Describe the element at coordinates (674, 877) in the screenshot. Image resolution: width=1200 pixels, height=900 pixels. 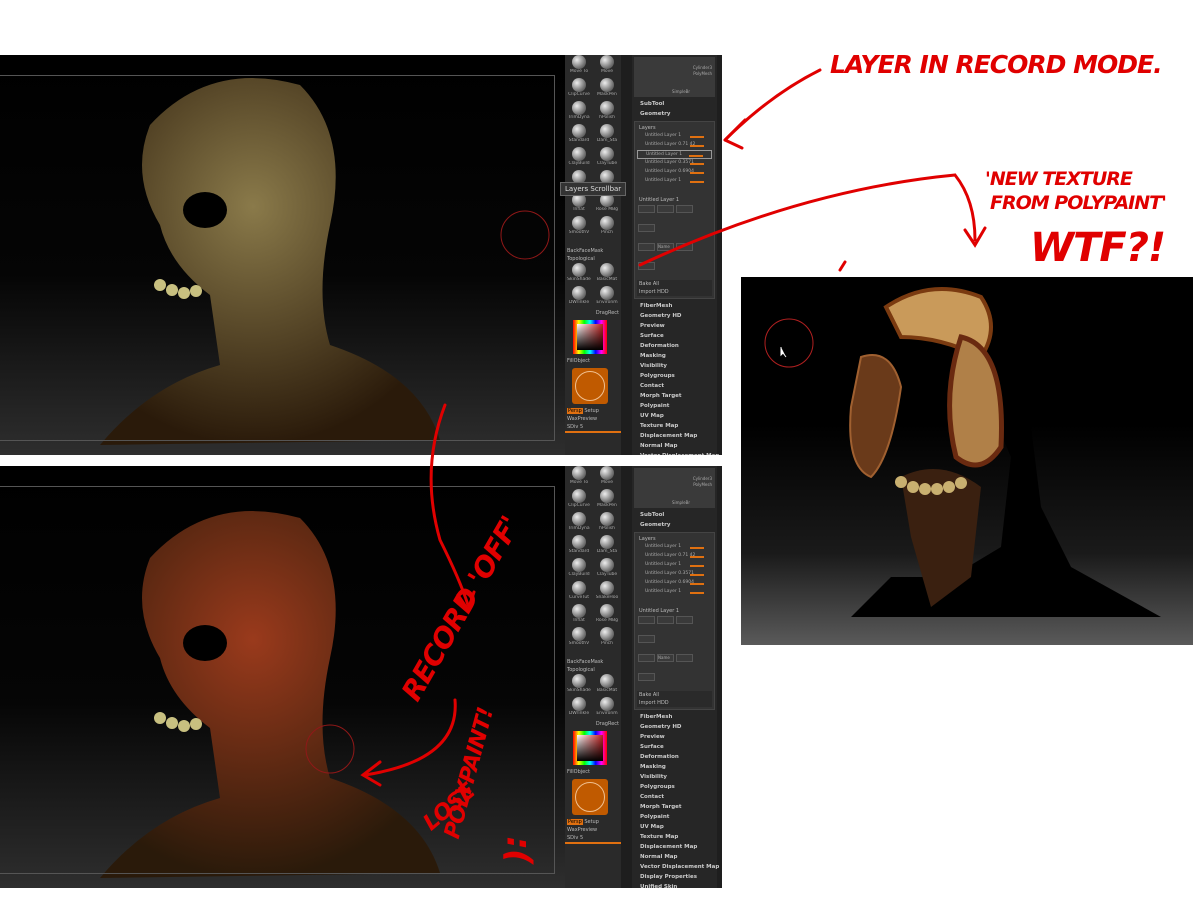
I see `menu-item: Display Properties` at that location.